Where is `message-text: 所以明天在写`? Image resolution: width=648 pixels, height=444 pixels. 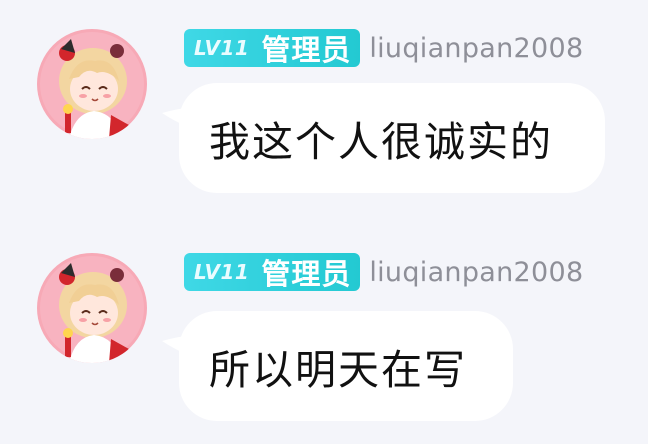 message-text: 所以明天在写 is located at coordinates (338, 370).